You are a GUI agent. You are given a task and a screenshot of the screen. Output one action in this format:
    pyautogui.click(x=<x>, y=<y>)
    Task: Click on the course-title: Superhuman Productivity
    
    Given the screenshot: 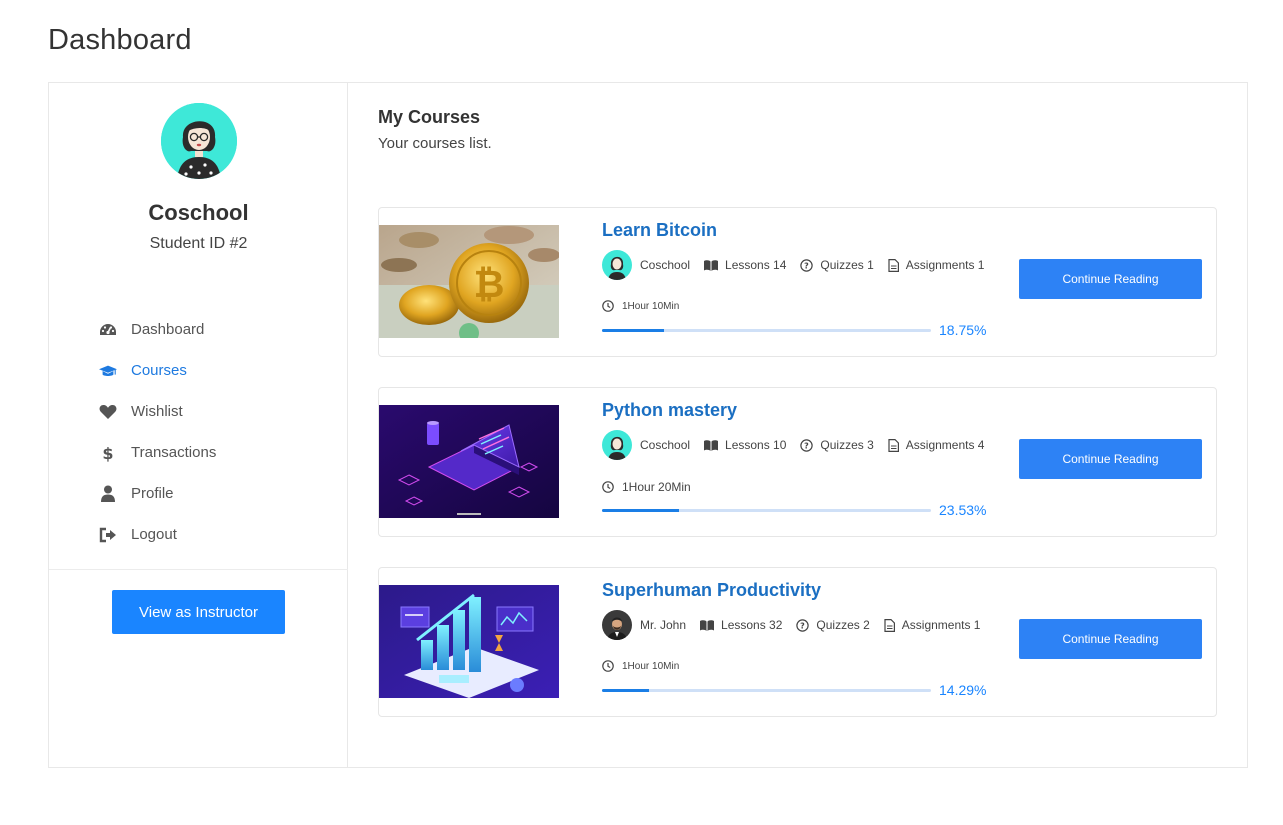 What is the action you would take?
    pyautogui.click(x=711, y=590)
    